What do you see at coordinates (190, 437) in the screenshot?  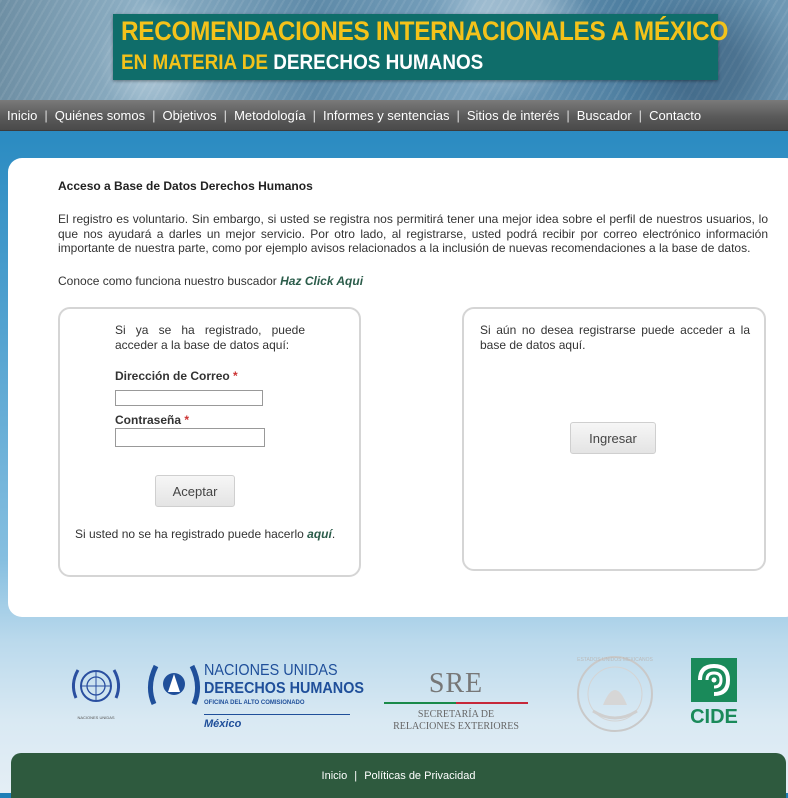 I see `password-field` at bounding box center [190, 437].